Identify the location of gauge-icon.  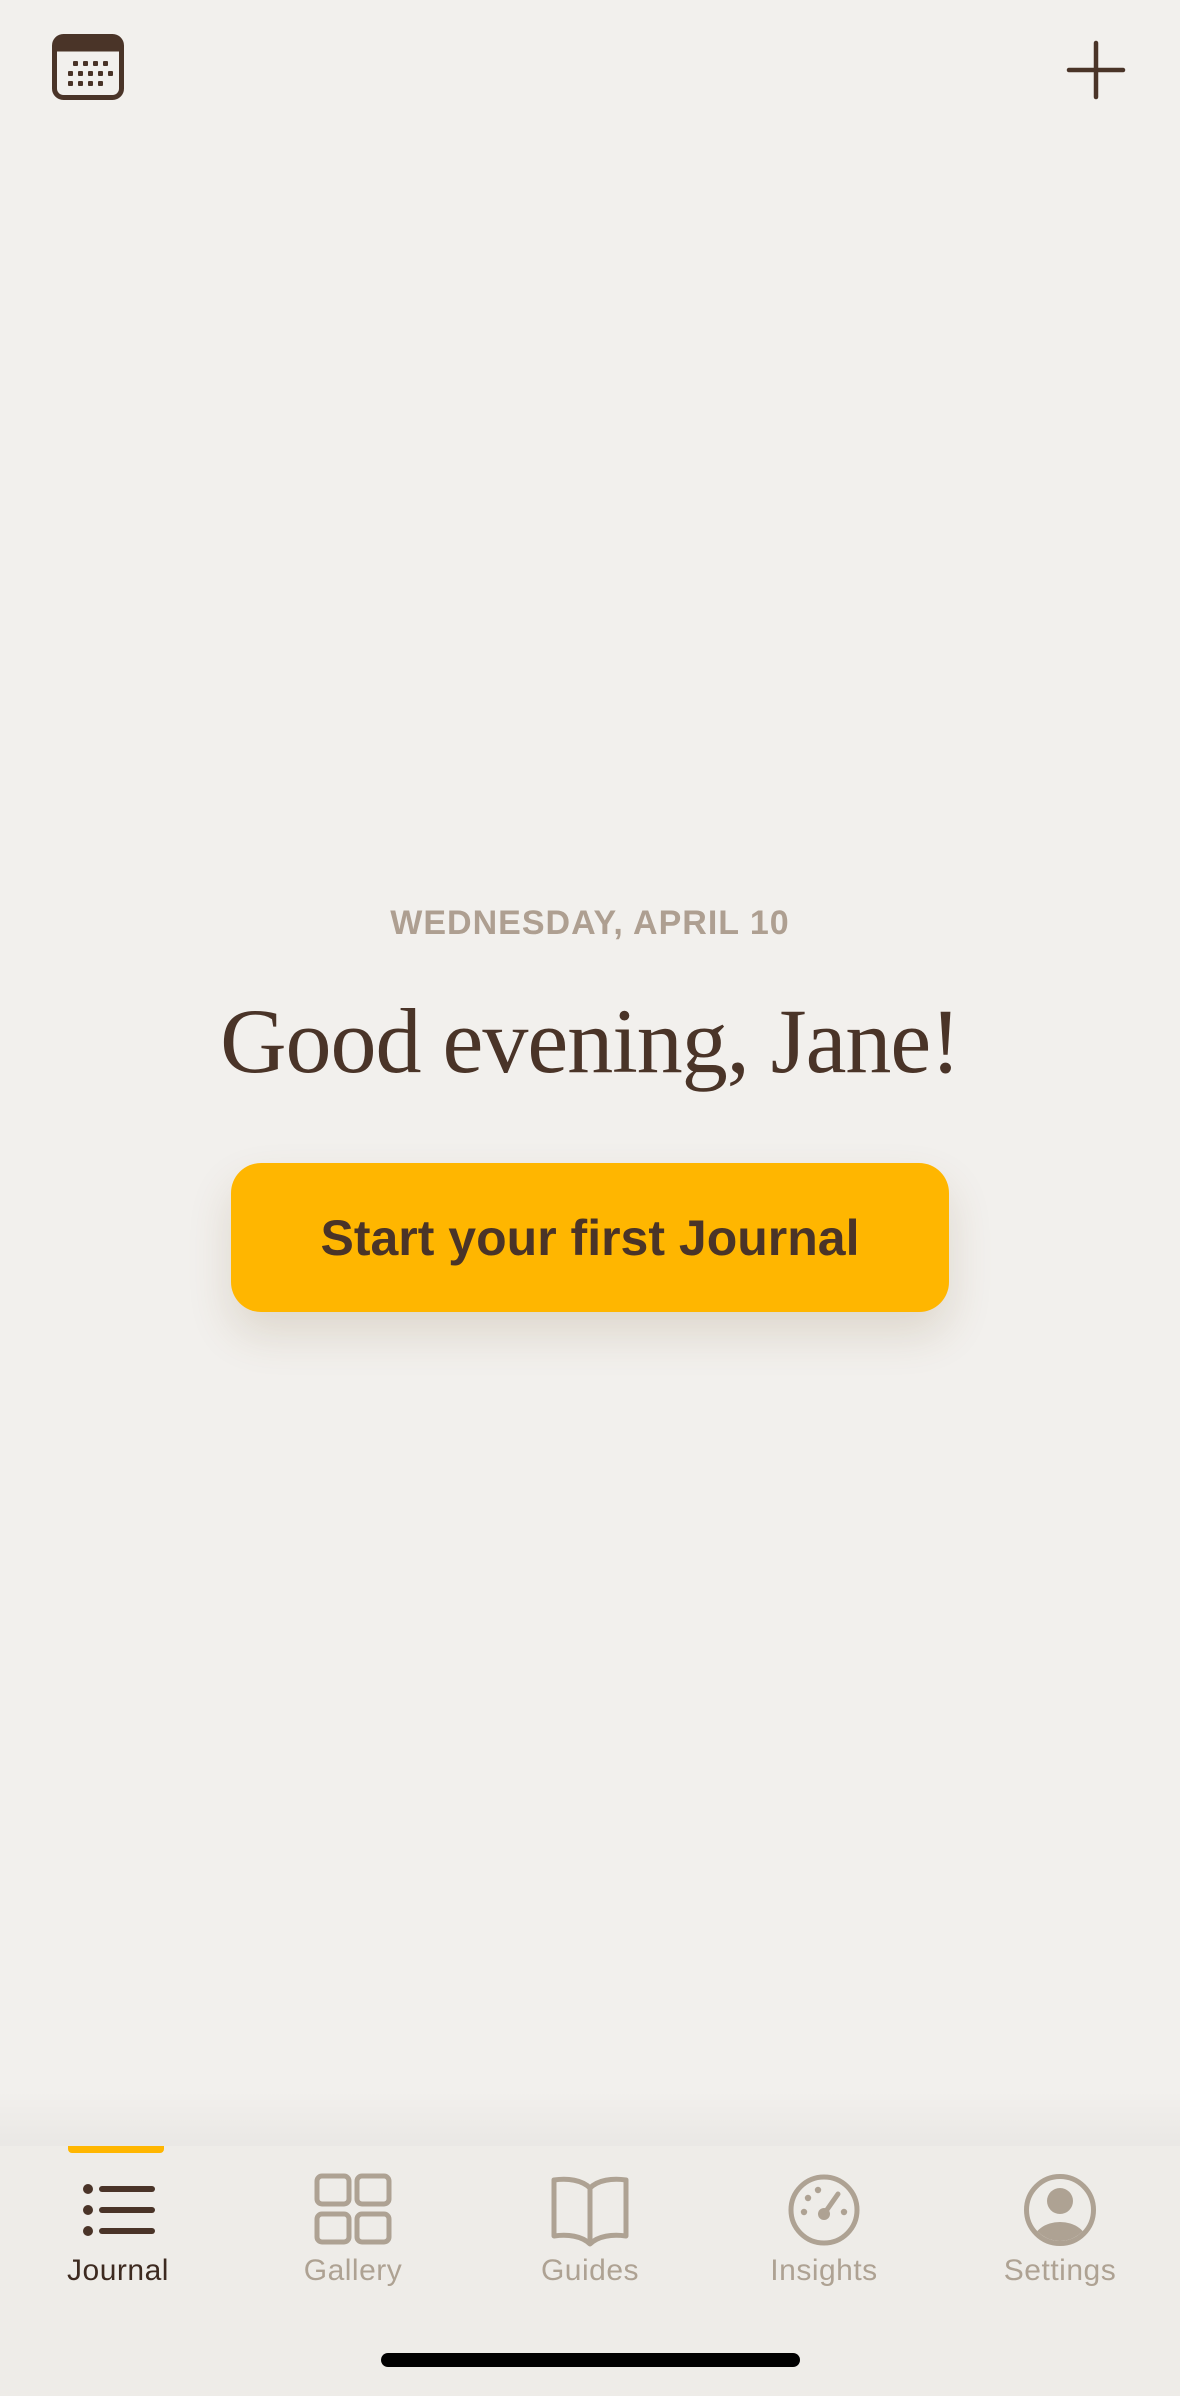
(824, 2210).